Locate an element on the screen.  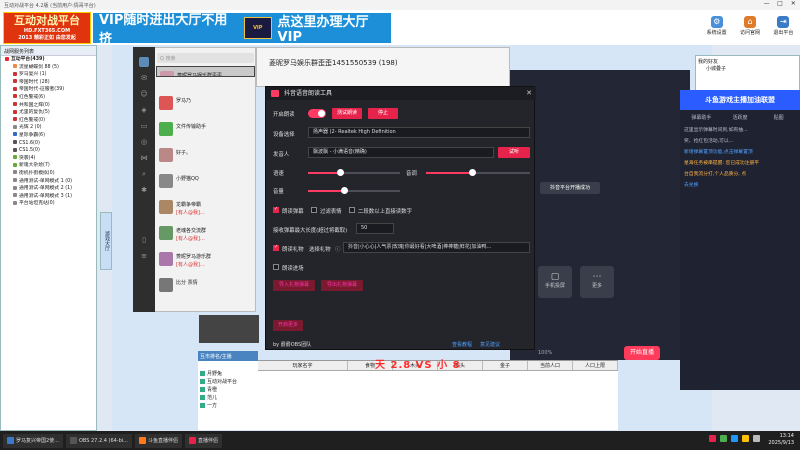
tree-item: 星际争霸(6) is located at coordinates (48, 136).